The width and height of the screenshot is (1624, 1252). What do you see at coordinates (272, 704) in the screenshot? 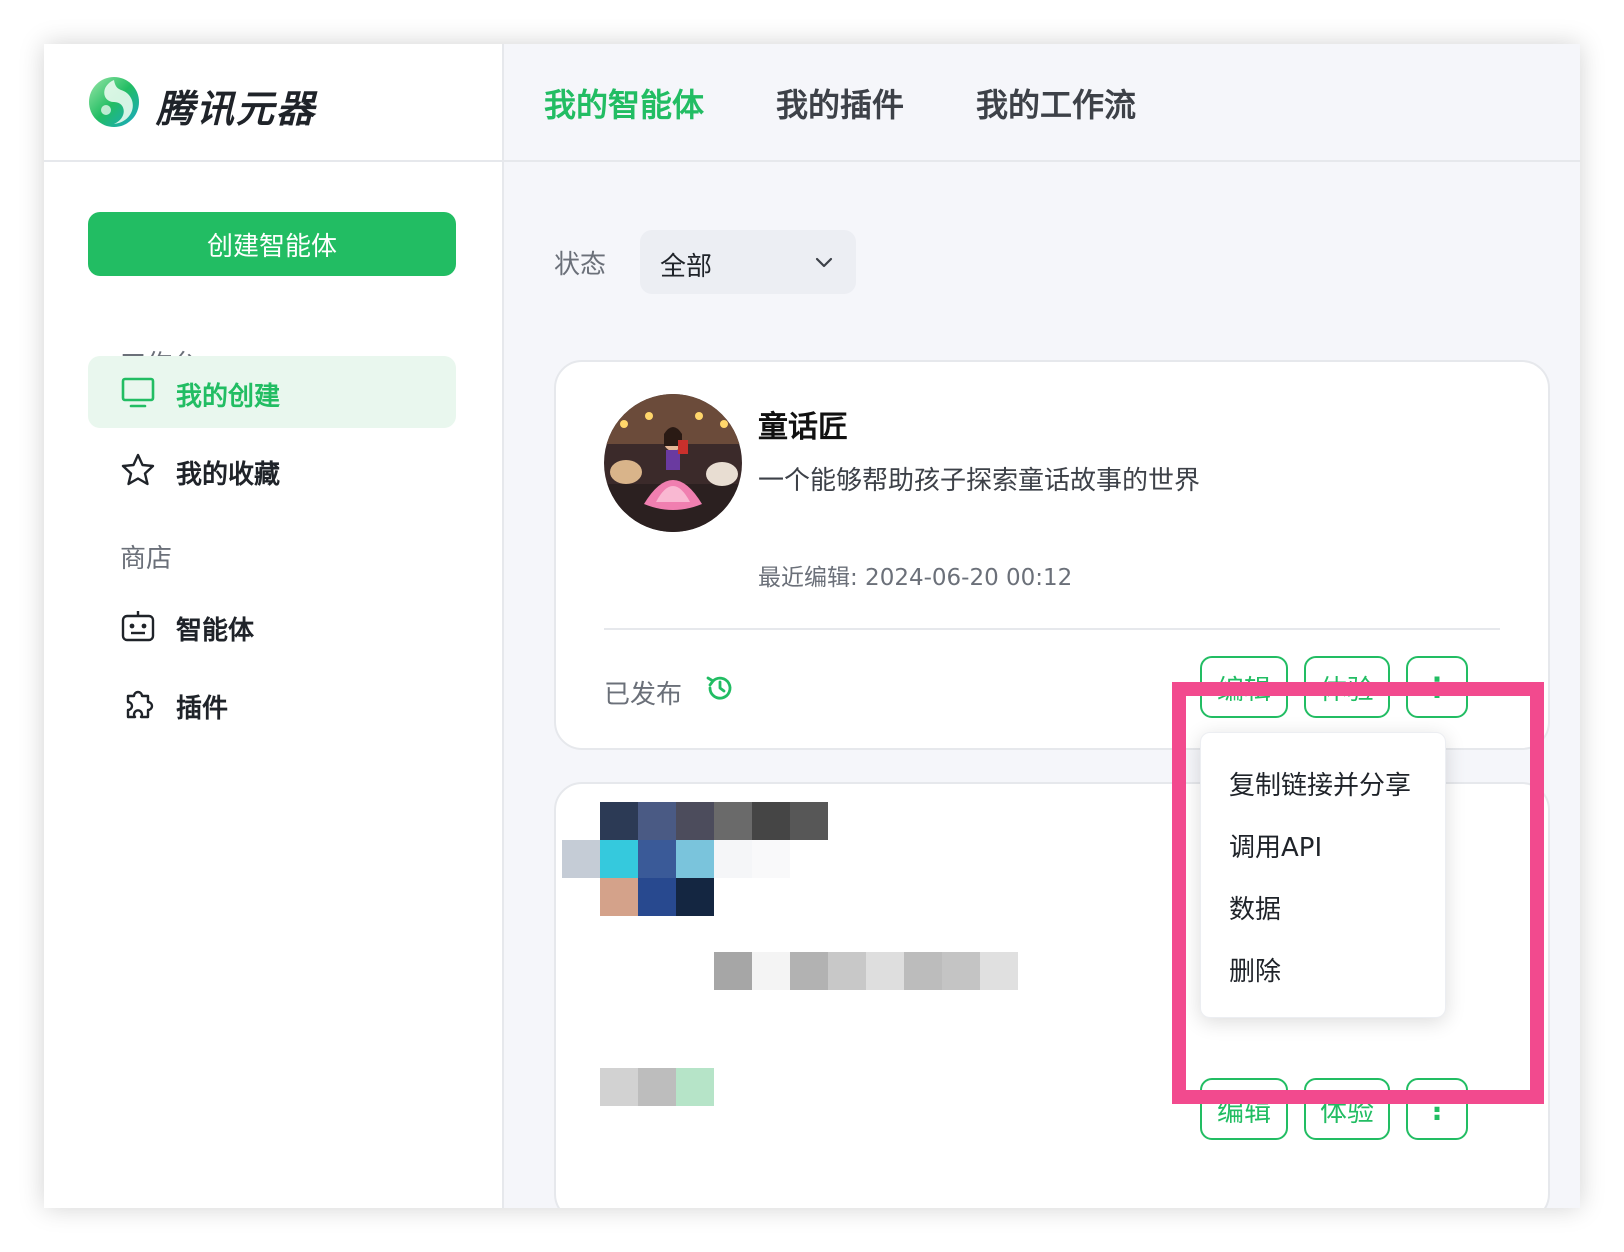
I see `sidebar-item-plugins: 插件` at bounding box center [272, 704].